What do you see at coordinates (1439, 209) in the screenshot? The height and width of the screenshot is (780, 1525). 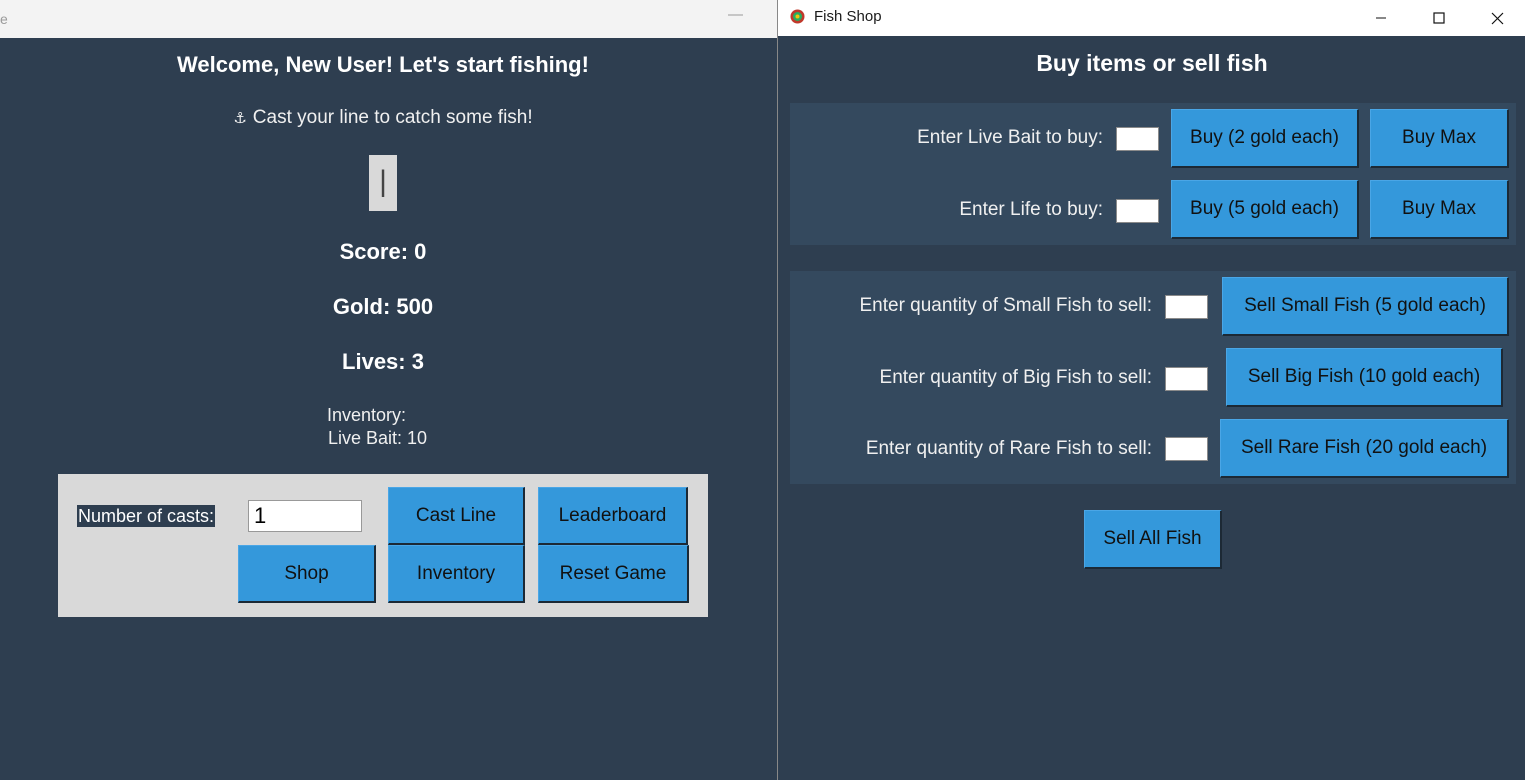 I see `buy-max-life-button: Buy Max` at bounding box center [1439, 209].